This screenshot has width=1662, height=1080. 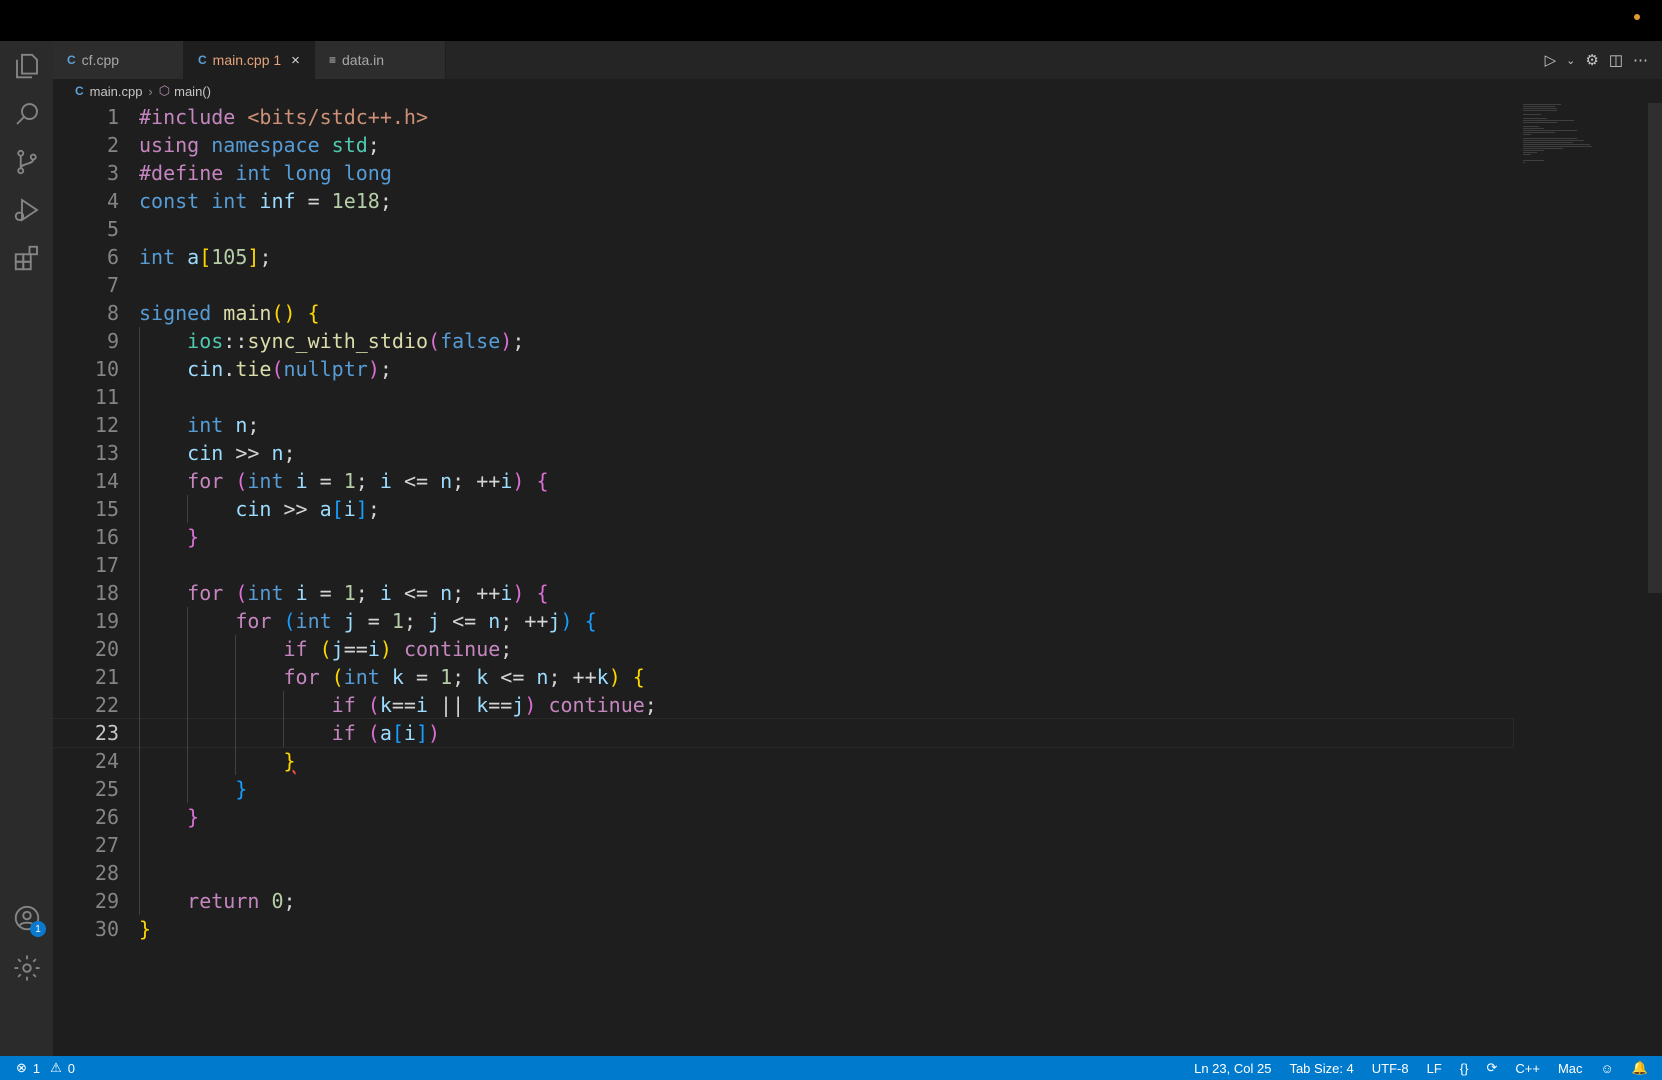 What do you see at coordinates (783, 173) in the screenshot?
I see `code-line: 3 #define int long long` at bounding box center [783, 173].